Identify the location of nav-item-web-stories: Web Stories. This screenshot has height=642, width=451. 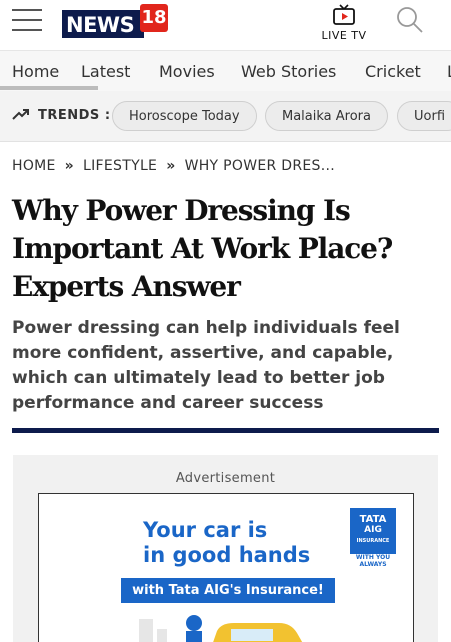
(288, 71).